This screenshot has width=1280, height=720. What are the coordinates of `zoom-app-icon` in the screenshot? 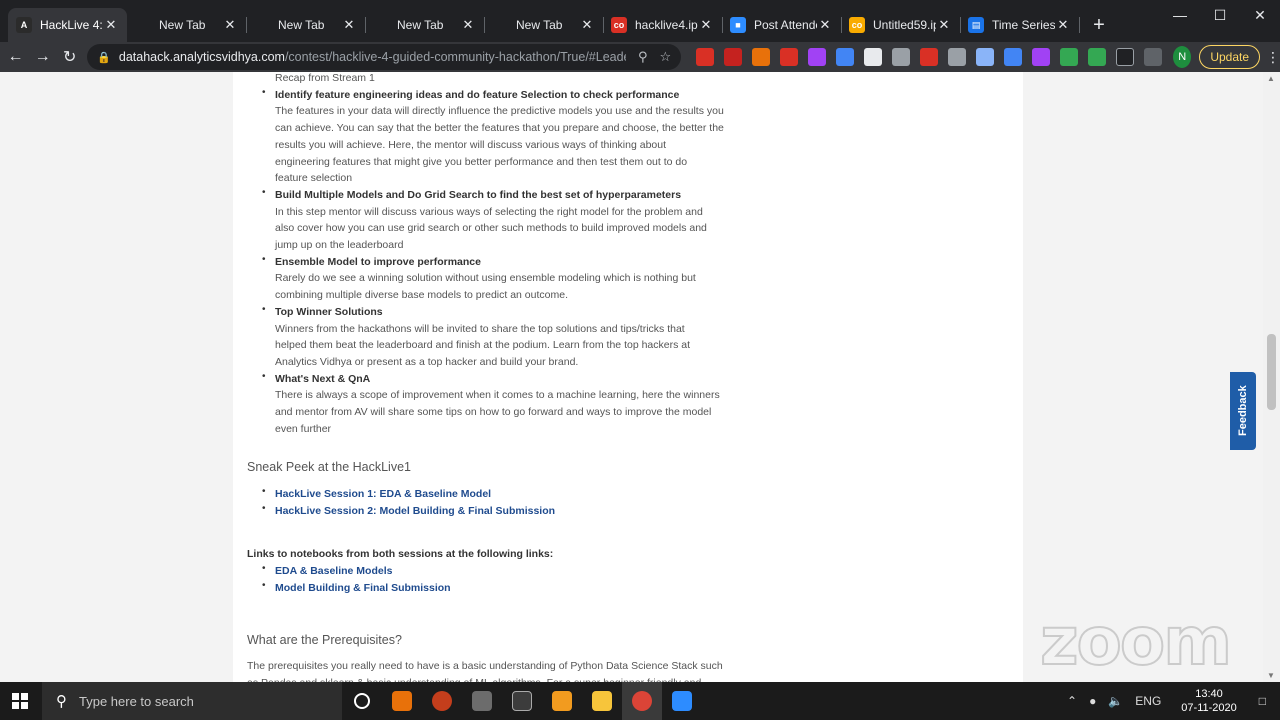 It's located at (682, 701).